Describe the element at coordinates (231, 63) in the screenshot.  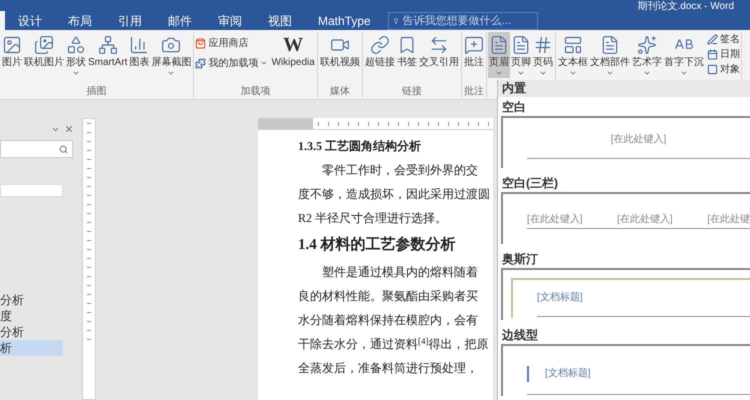
I see `ribbon-small-button: 我的加载项` at that location.